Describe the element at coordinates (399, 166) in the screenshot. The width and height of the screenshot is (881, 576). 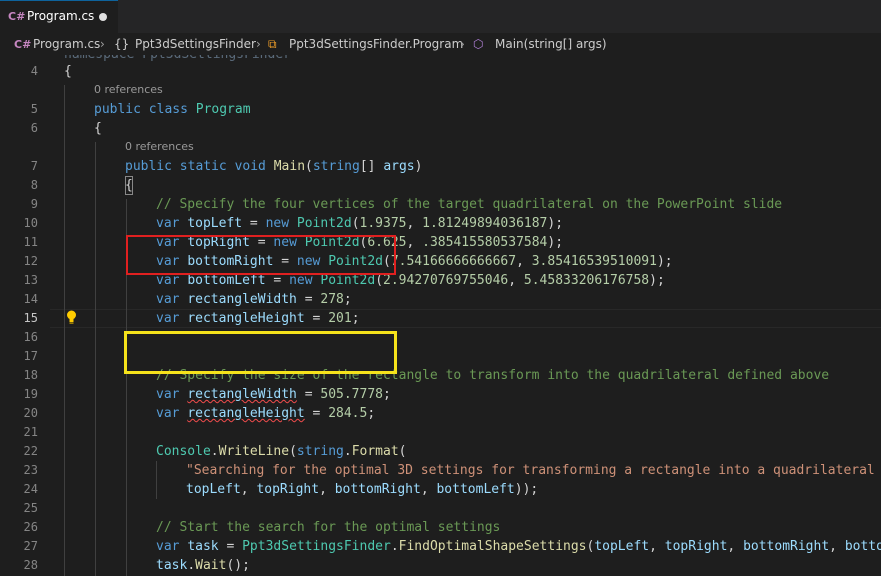
I see `token: args` at that location.